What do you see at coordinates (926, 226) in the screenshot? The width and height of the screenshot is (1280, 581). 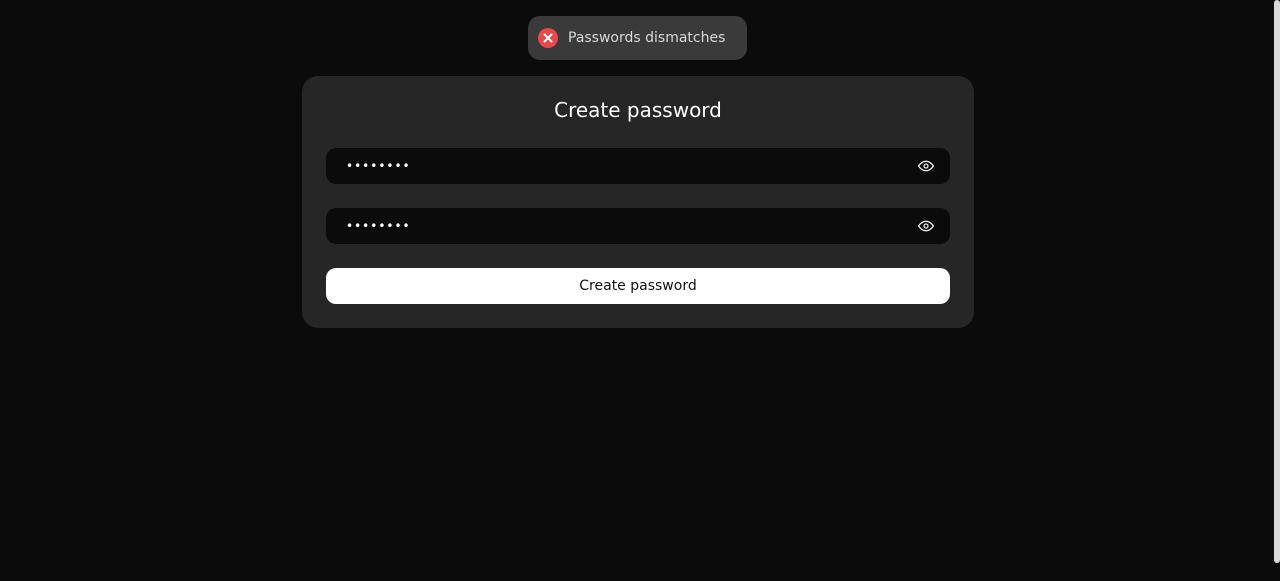 I see `show-confirm-password-eye-icon` at bounding box center [926, 226].